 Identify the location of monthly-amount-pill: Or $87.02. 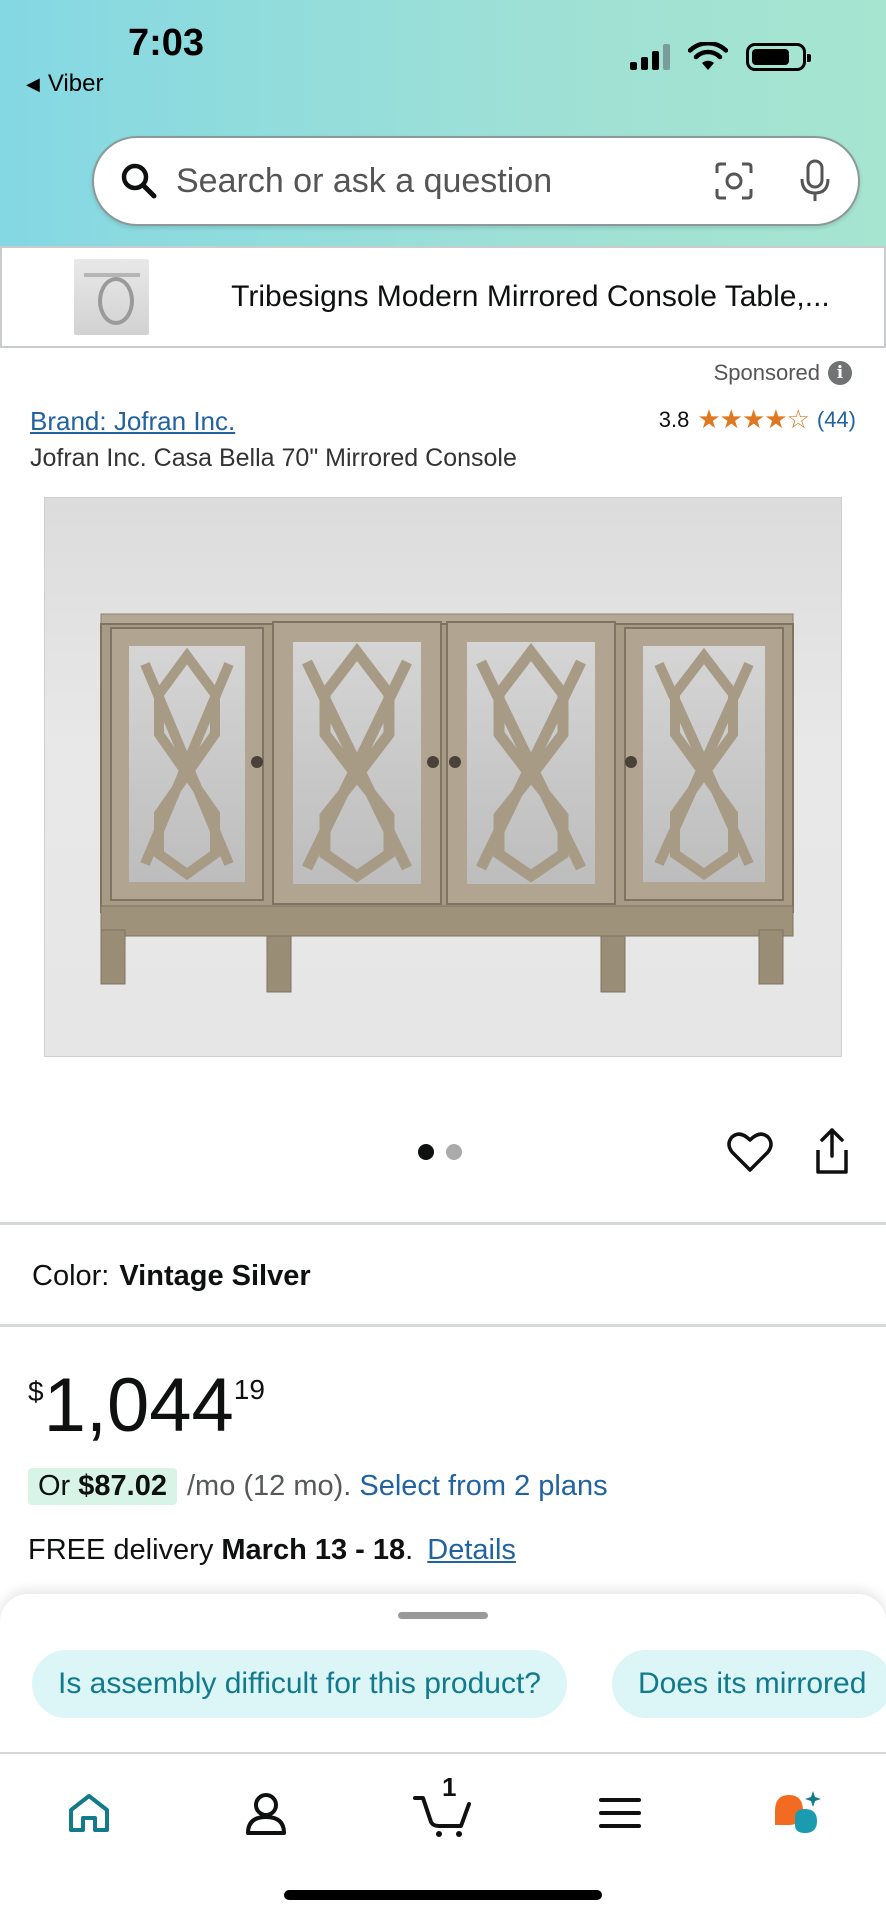
(102, 1486).